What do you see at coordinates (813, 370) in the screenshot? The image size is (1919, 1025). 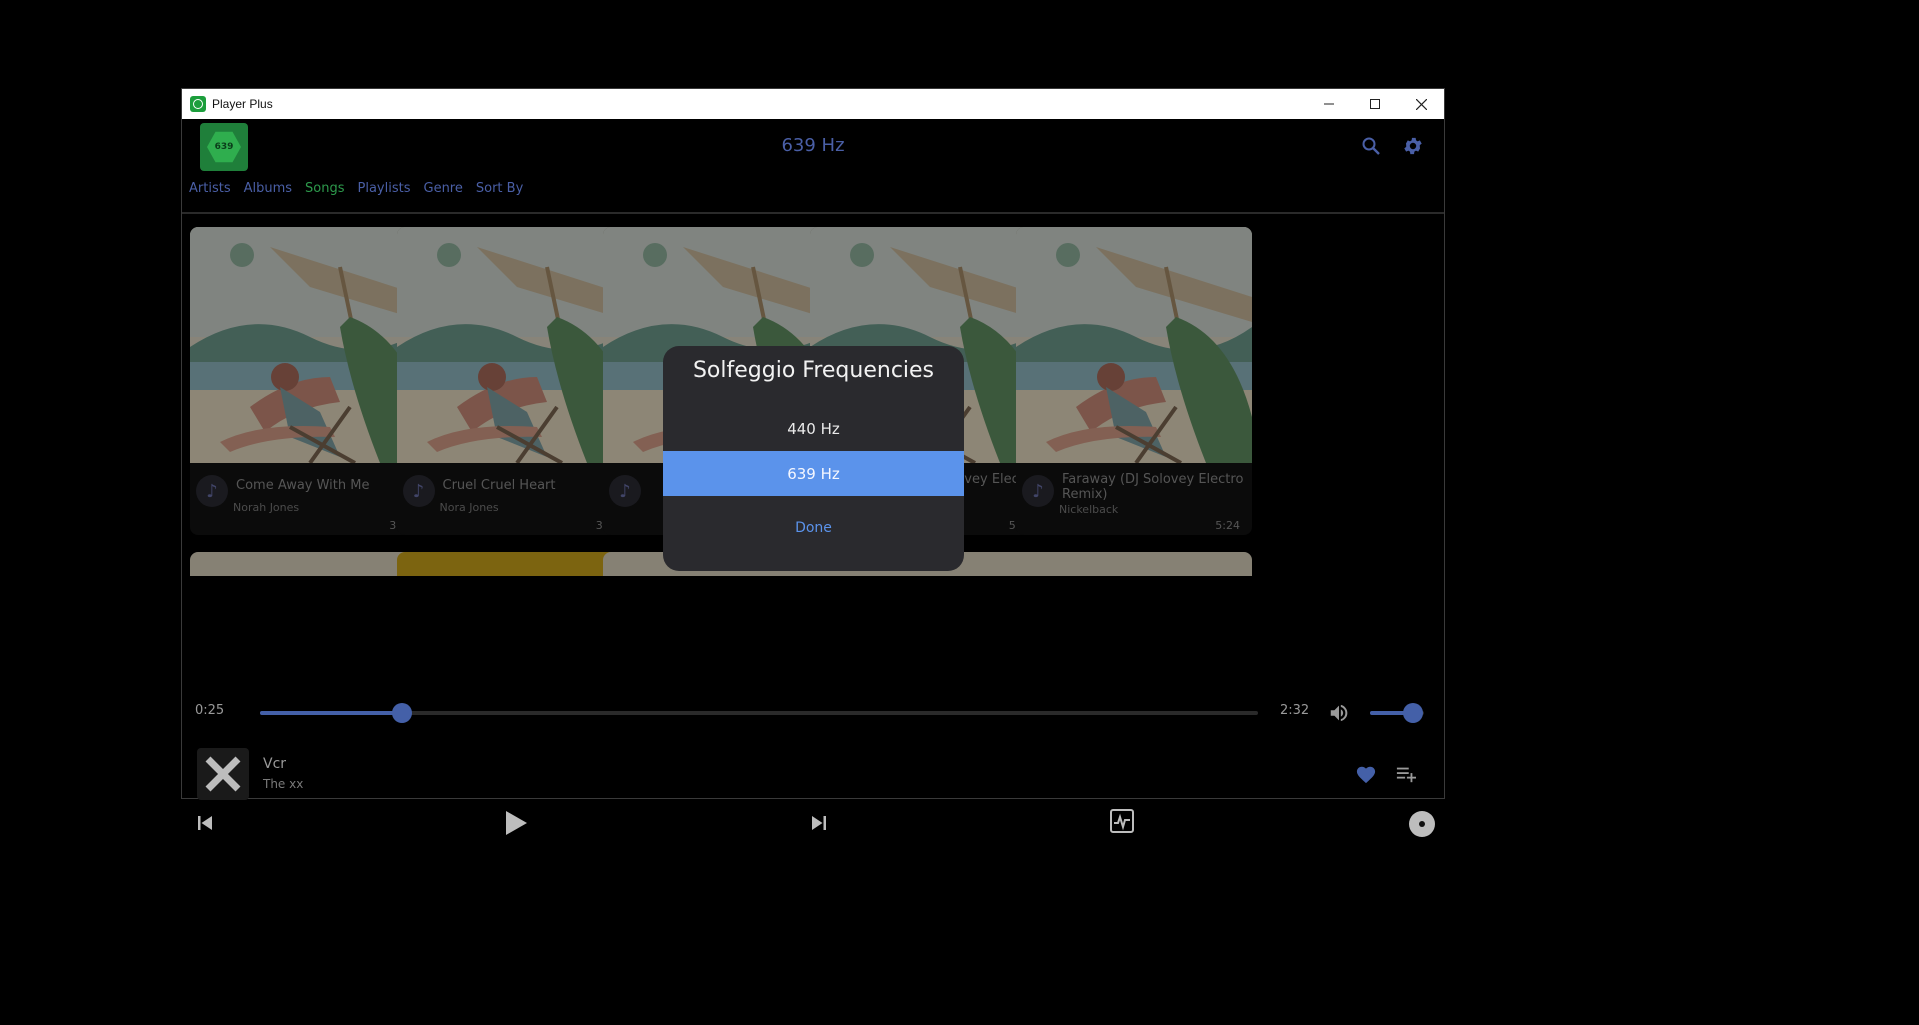 I see `dialog-title: Solfeggio Frequencies` at bounding box center [813, 370].